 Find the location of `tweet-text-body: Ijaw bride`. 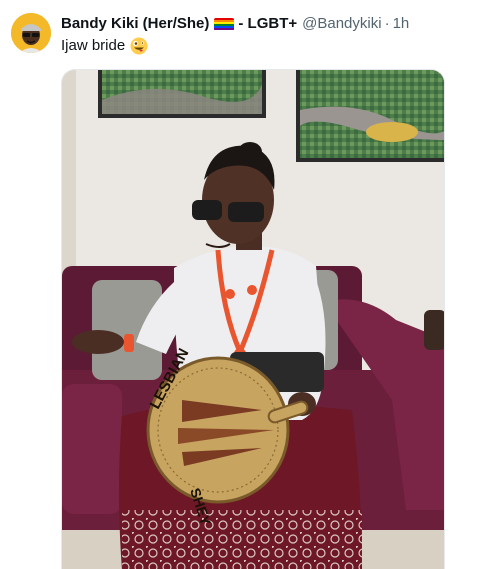

tweet-text-body: Ijaw bride is located at coordinates (93, 45).